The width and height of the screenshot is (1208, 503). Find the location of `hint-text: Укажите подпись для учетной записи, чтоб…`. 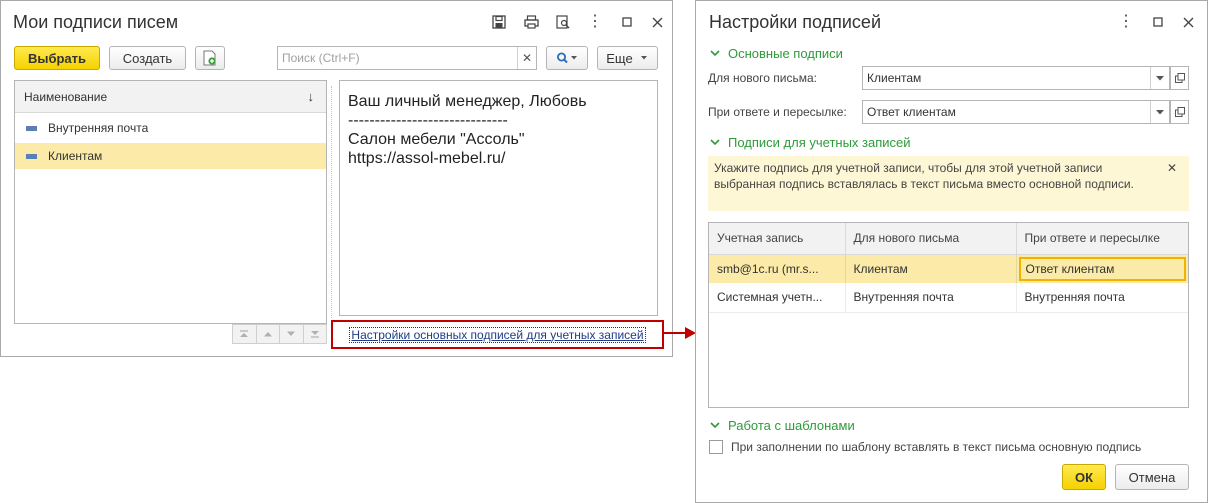

hint-text: Укажите подпись для учетной записи, чтоб… is located at coordinates (924, 176).